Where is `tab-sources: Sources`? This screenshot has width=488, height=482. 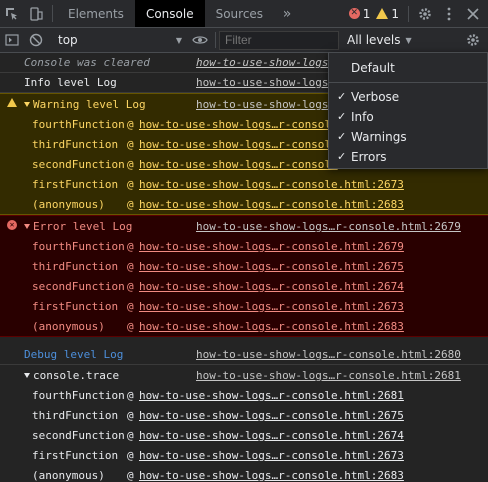
tab-sources: Sources is located at coordinates (239, 13).